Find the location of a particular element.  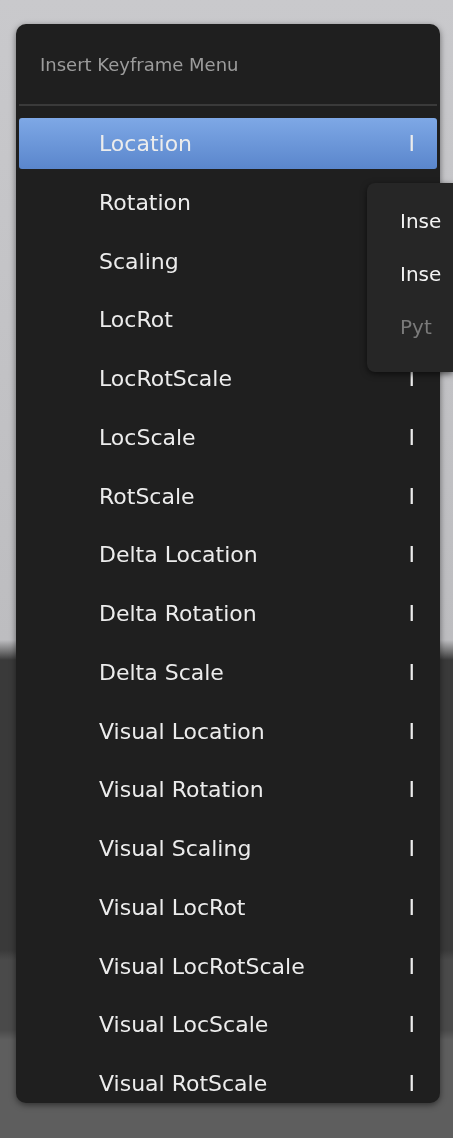

menu-item-label: Visual LocScale is located at coordinates (184, 1025).